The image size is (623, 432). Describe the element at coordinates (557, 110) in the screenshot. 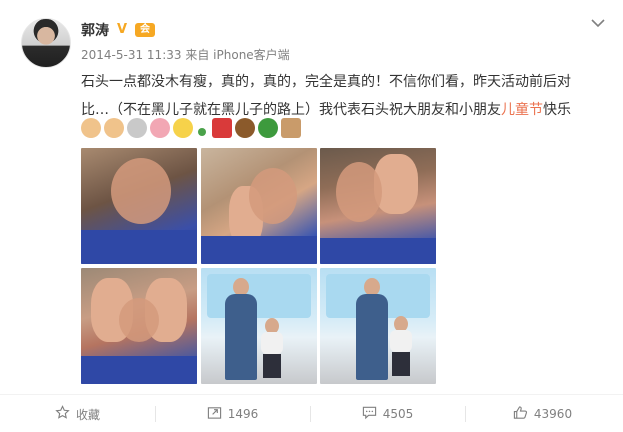

I see `post-text-segment-end: 快乐` at that location.